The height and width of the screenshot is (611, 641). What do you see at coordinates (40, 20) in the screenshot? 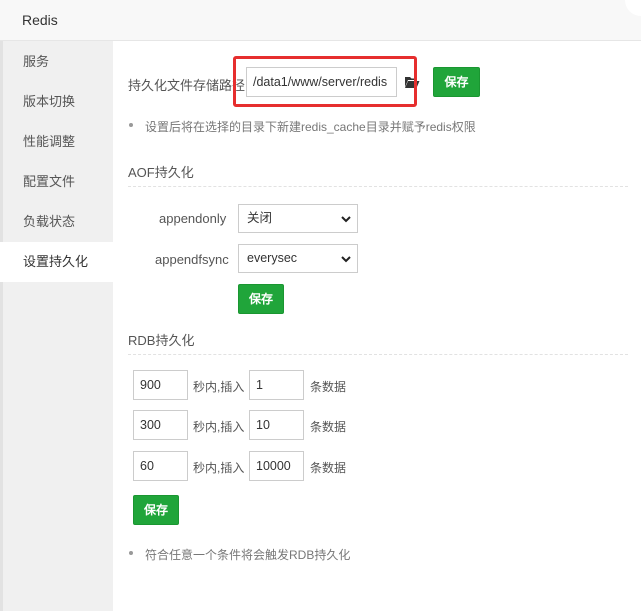
I see `dialog-title: Redis` at bounding box center [40, 20].